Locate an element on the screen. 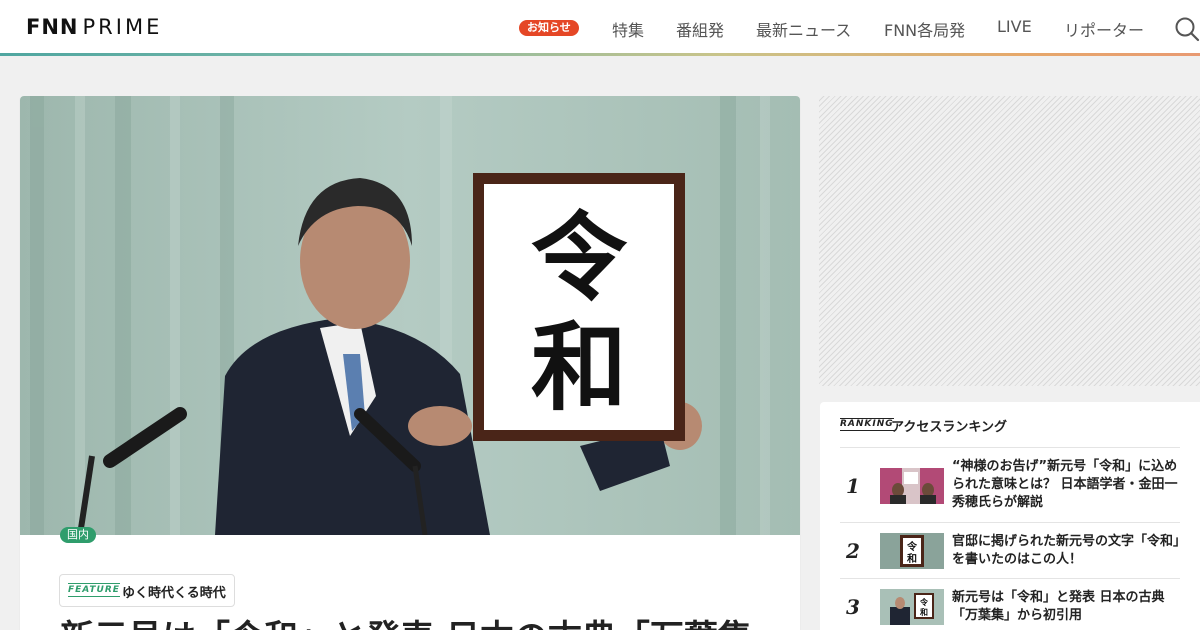 The height and width of the screenshot is (630, 1200). ranking-title: アクセスランキング is located at coordinates (949, 427).